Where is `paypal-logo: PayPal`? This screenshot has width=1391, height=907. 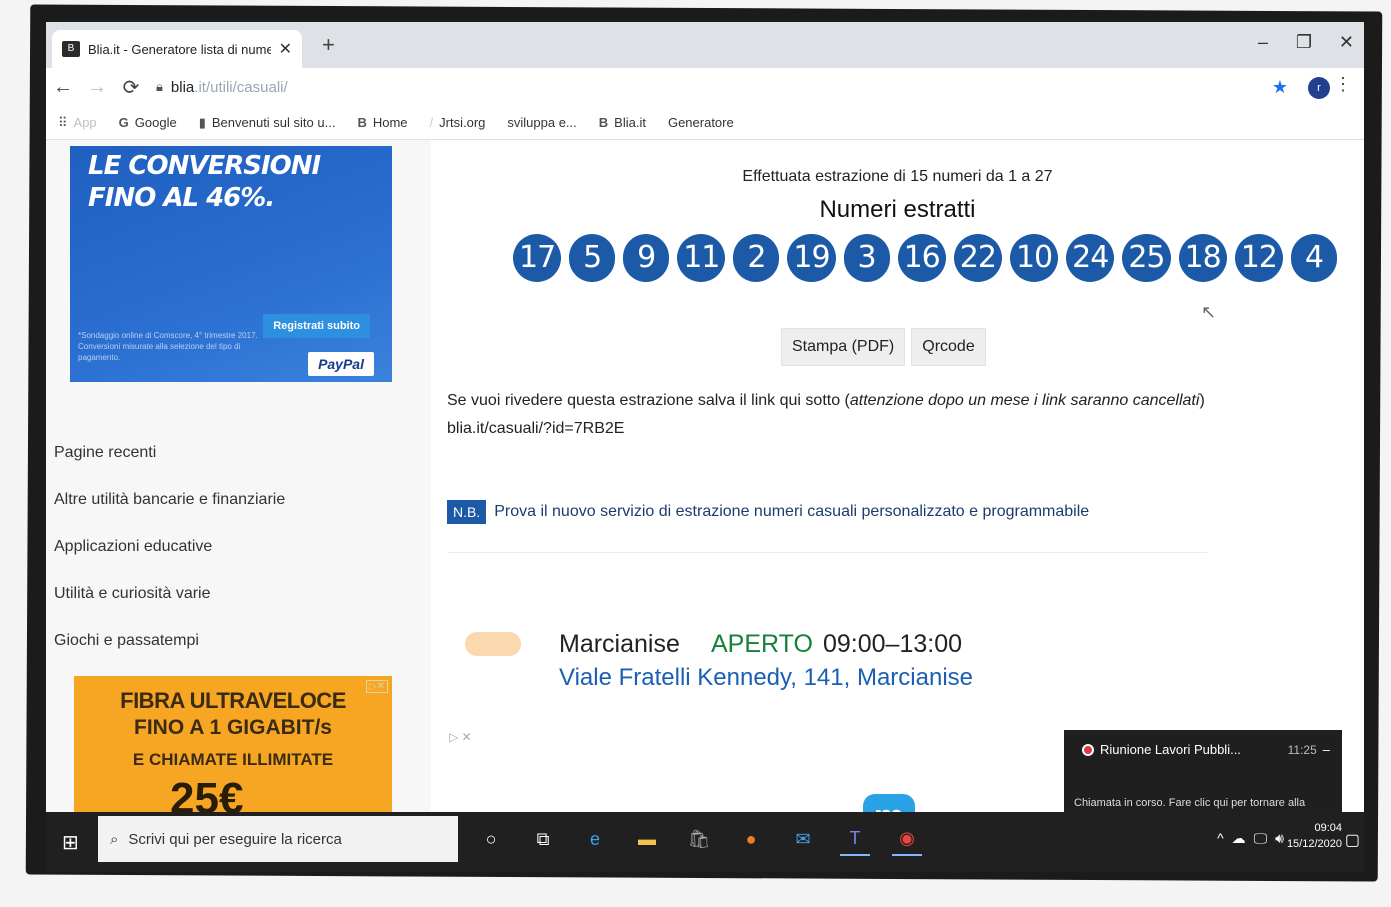 paypal-logo: PayPal is located at coordinates (341, 364).